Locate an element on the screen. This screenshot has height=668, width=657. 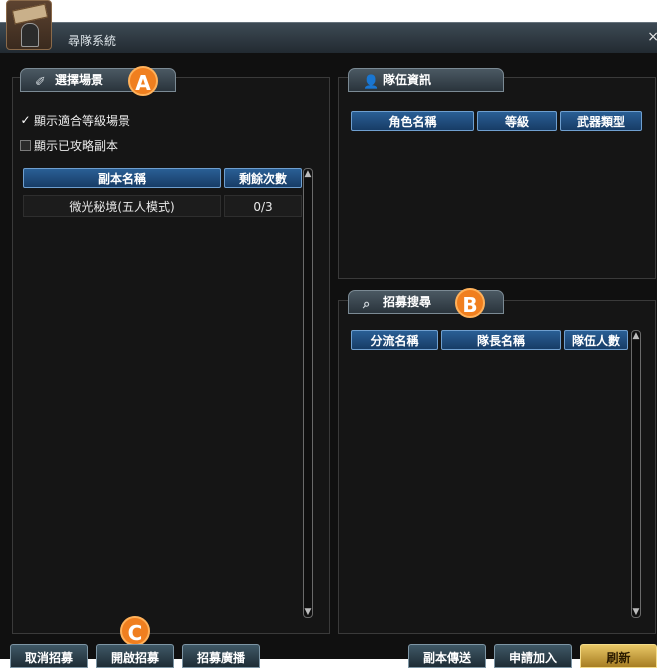
column-weapon-type: 武器類型 is located at coordinates (601, 121).